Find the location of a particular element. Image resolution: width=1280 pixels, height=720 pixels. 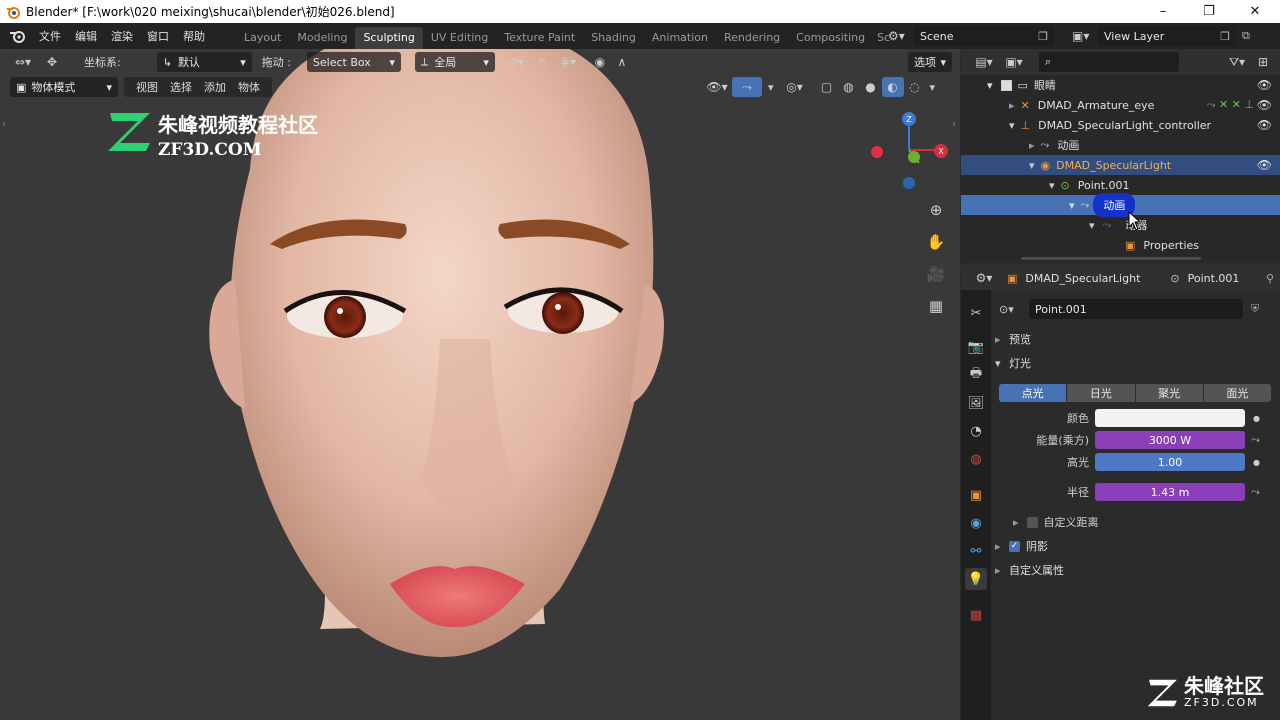

camera-view-icon: 🎥 is located at coordinates (936, 274).